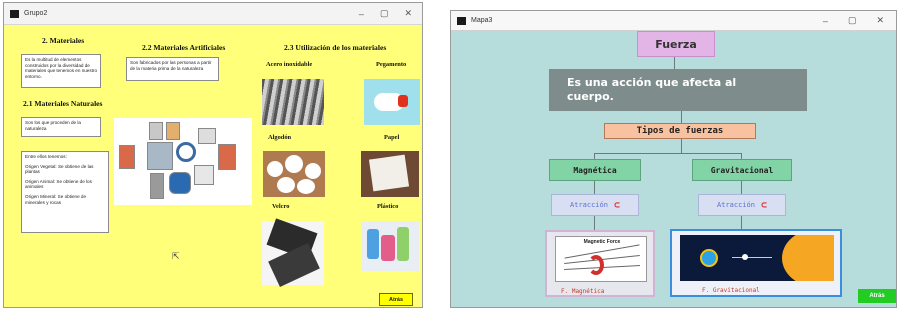 This screenshot has height=309, width=900. What do you see at coordinates (390, 174) in the screenshot?
I see `papel-image` at bounding box center [390, 174].